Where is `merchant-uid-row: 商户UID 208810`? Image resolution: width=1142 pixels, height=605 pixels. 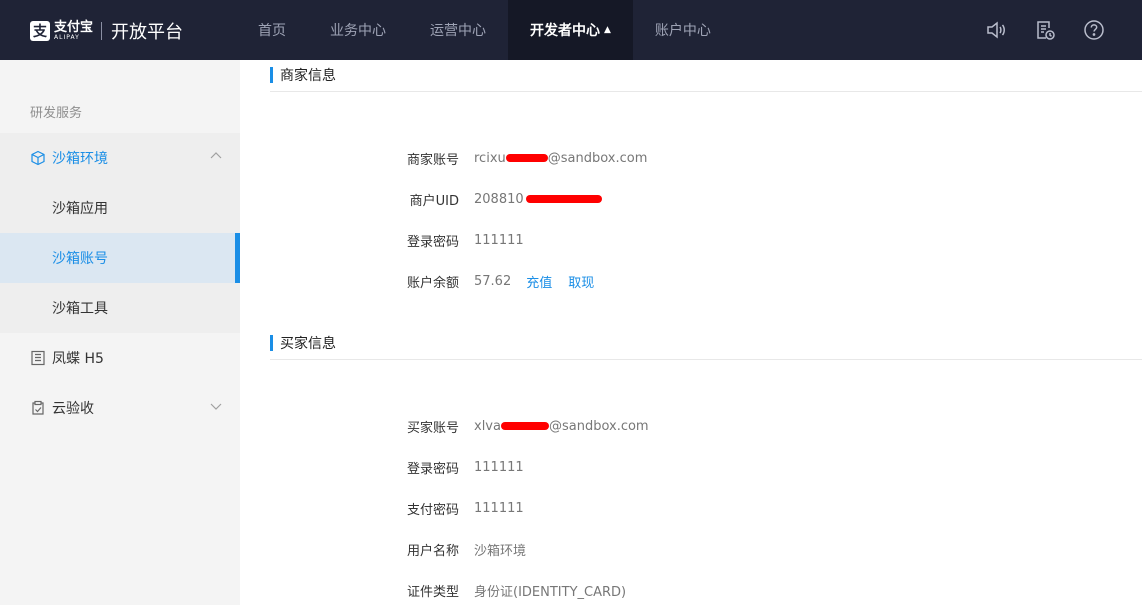 merchant-uid-row: 商户UID 208810 is located at coordinates (421, 199).